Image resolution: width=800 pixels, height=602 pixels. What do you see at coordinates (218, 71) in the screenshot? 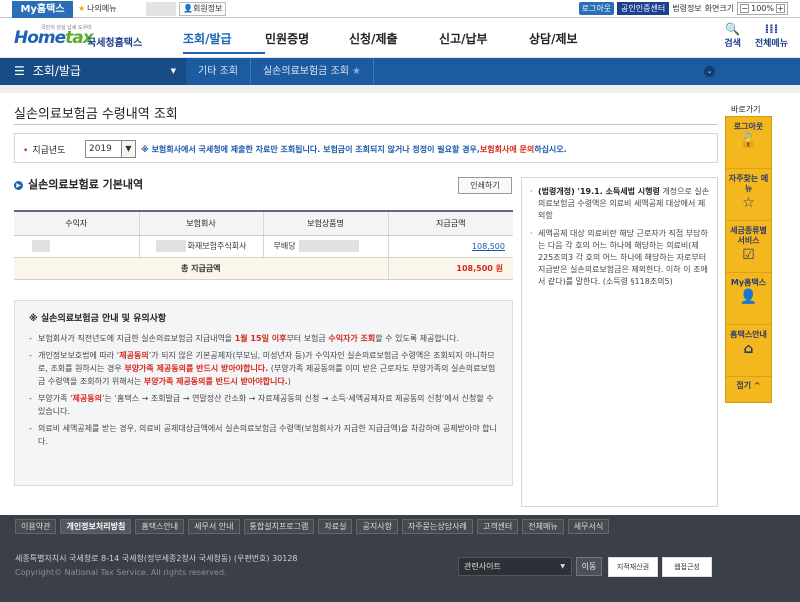
I see `breadcrumb-other-inquiry: 기타 조회` at bounding box center [218, 71].